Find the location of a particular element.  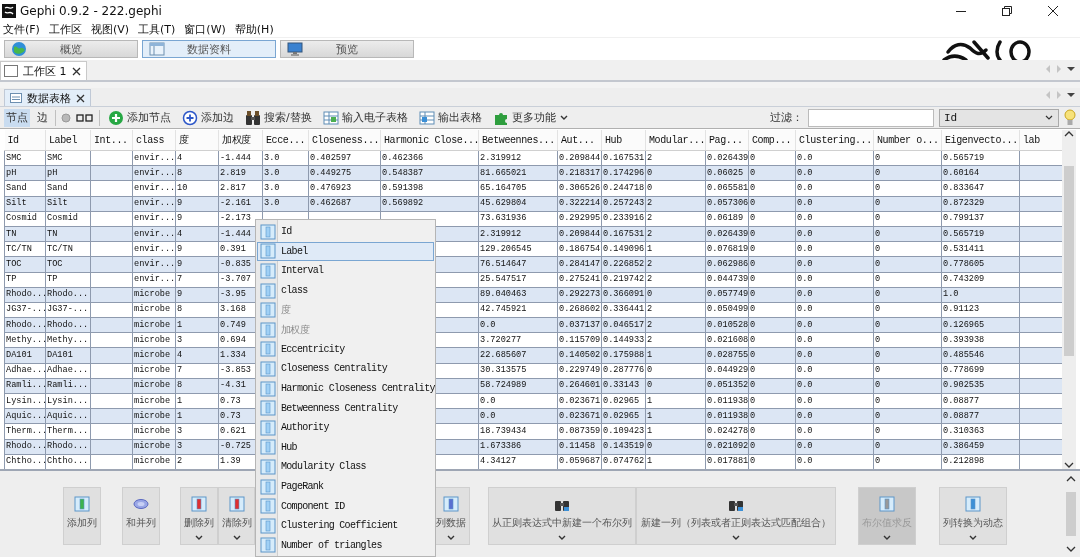

table-cell: microbe is located at coordinates (154, 310).